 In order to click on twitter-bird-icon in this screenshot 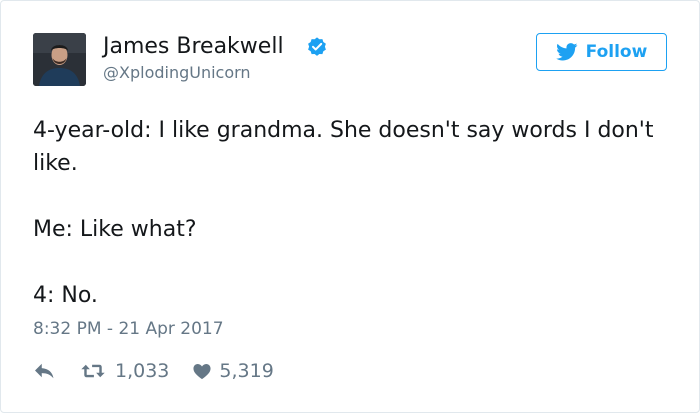, I will do `click(566, 52)`.